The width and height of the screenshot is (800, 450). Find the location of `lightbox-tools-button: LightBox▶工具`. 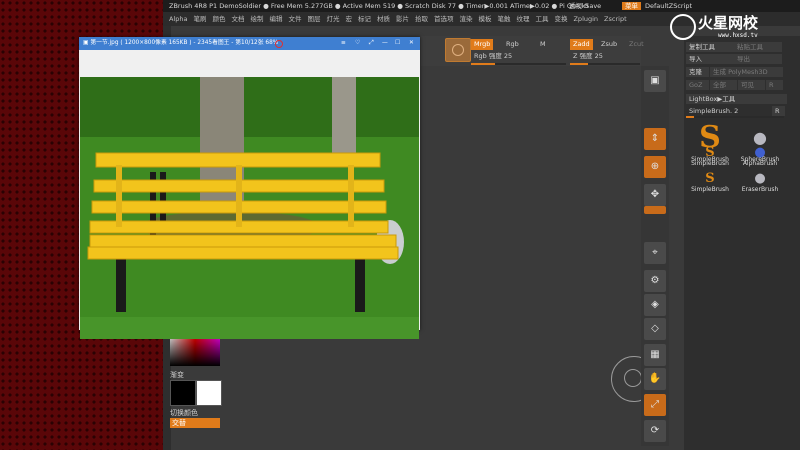

lightbox-tools-button: LightBox▶工具 is located at coordinates (736, 99).